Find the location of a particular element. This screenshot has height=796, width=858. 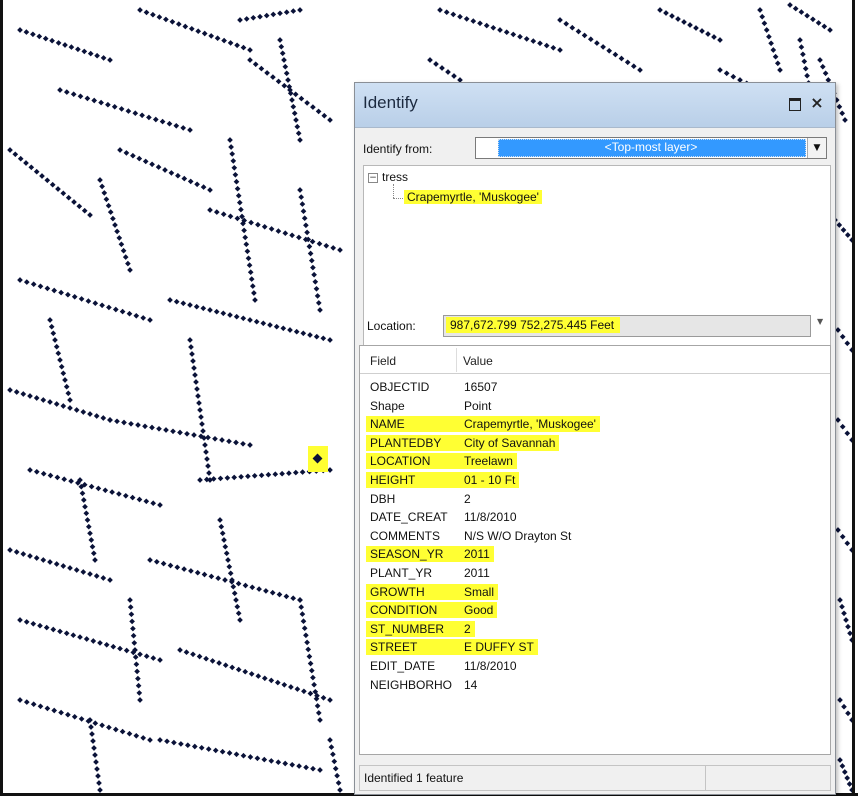

table-row: SEASON_YR 2011 is located at coordinates (595, 553).